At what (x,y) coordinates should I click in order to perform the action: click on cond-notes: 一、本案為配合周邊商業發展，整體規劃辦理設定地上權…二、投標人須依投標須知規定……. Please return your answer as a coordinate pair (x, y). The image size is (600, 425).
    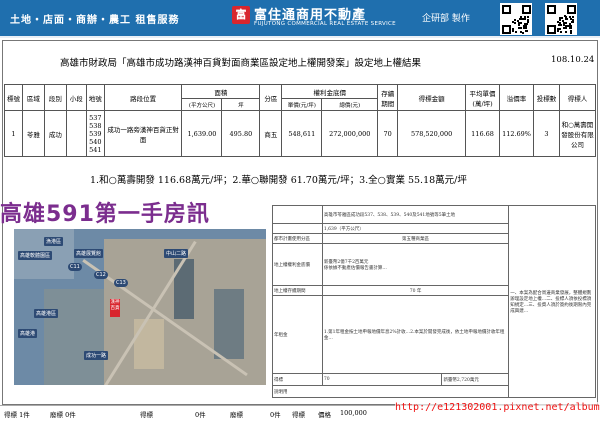
    Looking at the image, I should click on (552, 301).